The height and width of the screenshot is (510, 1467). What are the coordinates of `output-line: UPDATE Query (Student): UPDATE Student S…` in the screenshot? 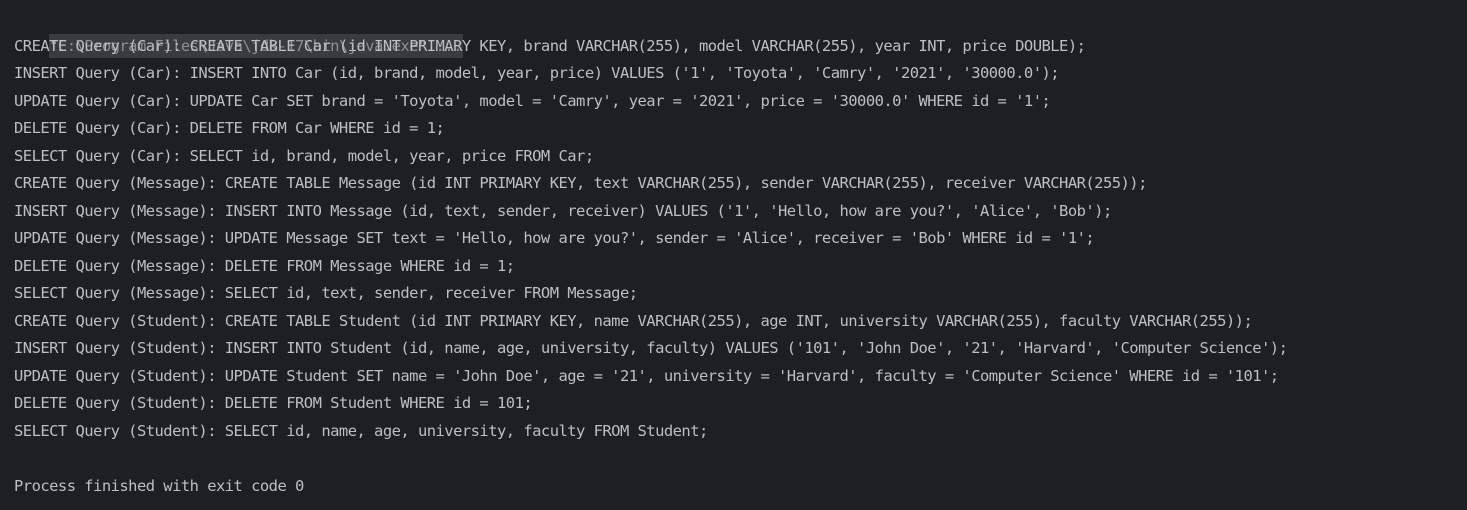 It's located at (646, 375).